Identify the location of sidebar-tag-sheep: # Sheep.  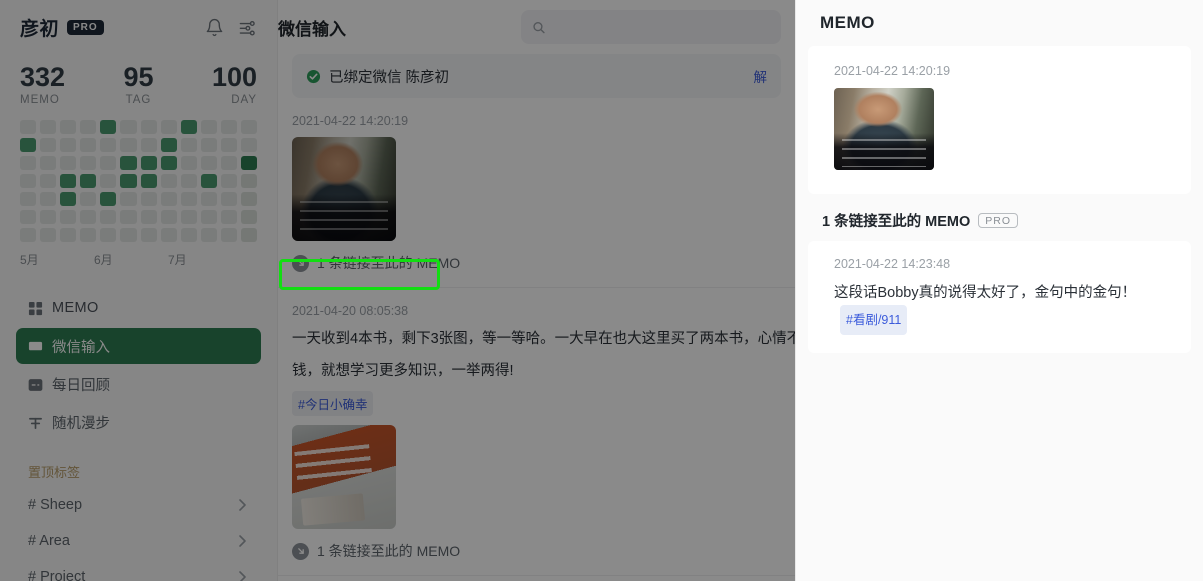
(138, 505).